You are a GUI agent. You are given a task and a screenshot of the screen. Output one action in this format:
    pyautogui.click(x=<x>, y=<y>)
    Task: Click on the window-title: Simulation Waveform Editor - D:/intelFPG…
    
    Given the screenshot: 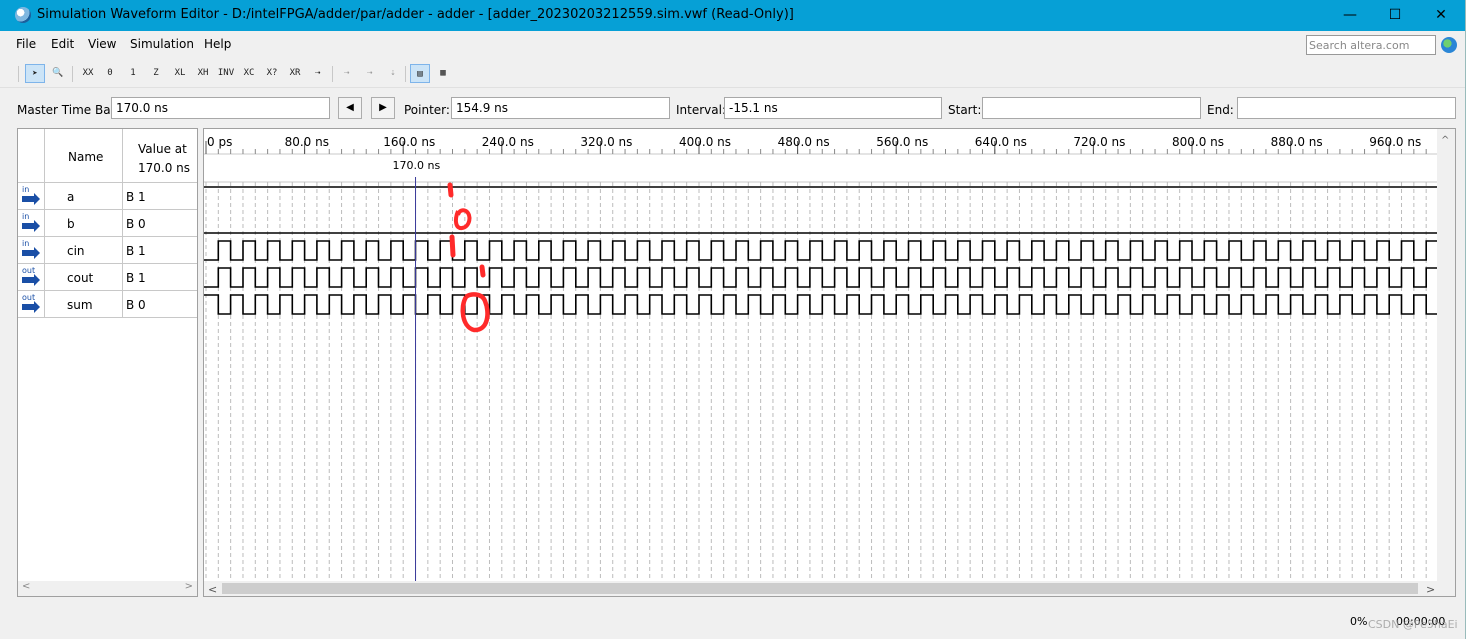 What is the action you would take?
    pyautogui.click(x=415, y=14)
    